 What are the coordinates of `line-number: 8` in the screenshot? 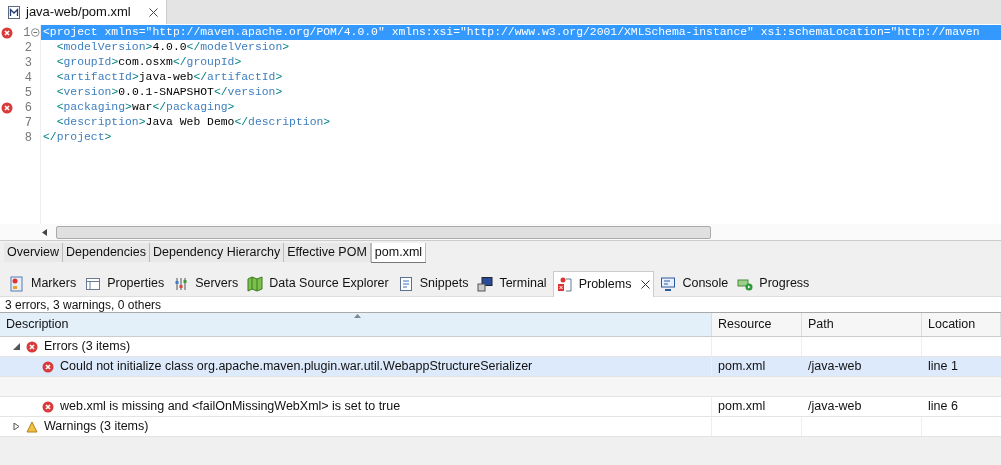 It's located at (27, 138).